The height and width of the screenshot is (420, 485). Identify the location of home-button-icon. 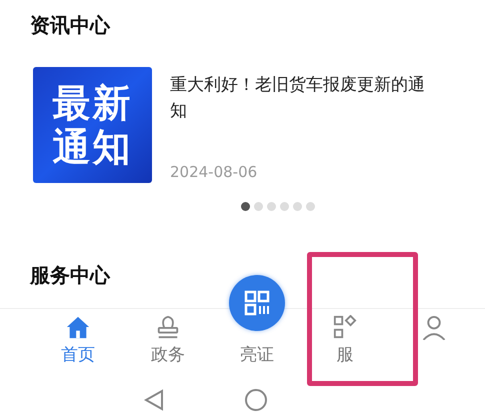
(256, 400).